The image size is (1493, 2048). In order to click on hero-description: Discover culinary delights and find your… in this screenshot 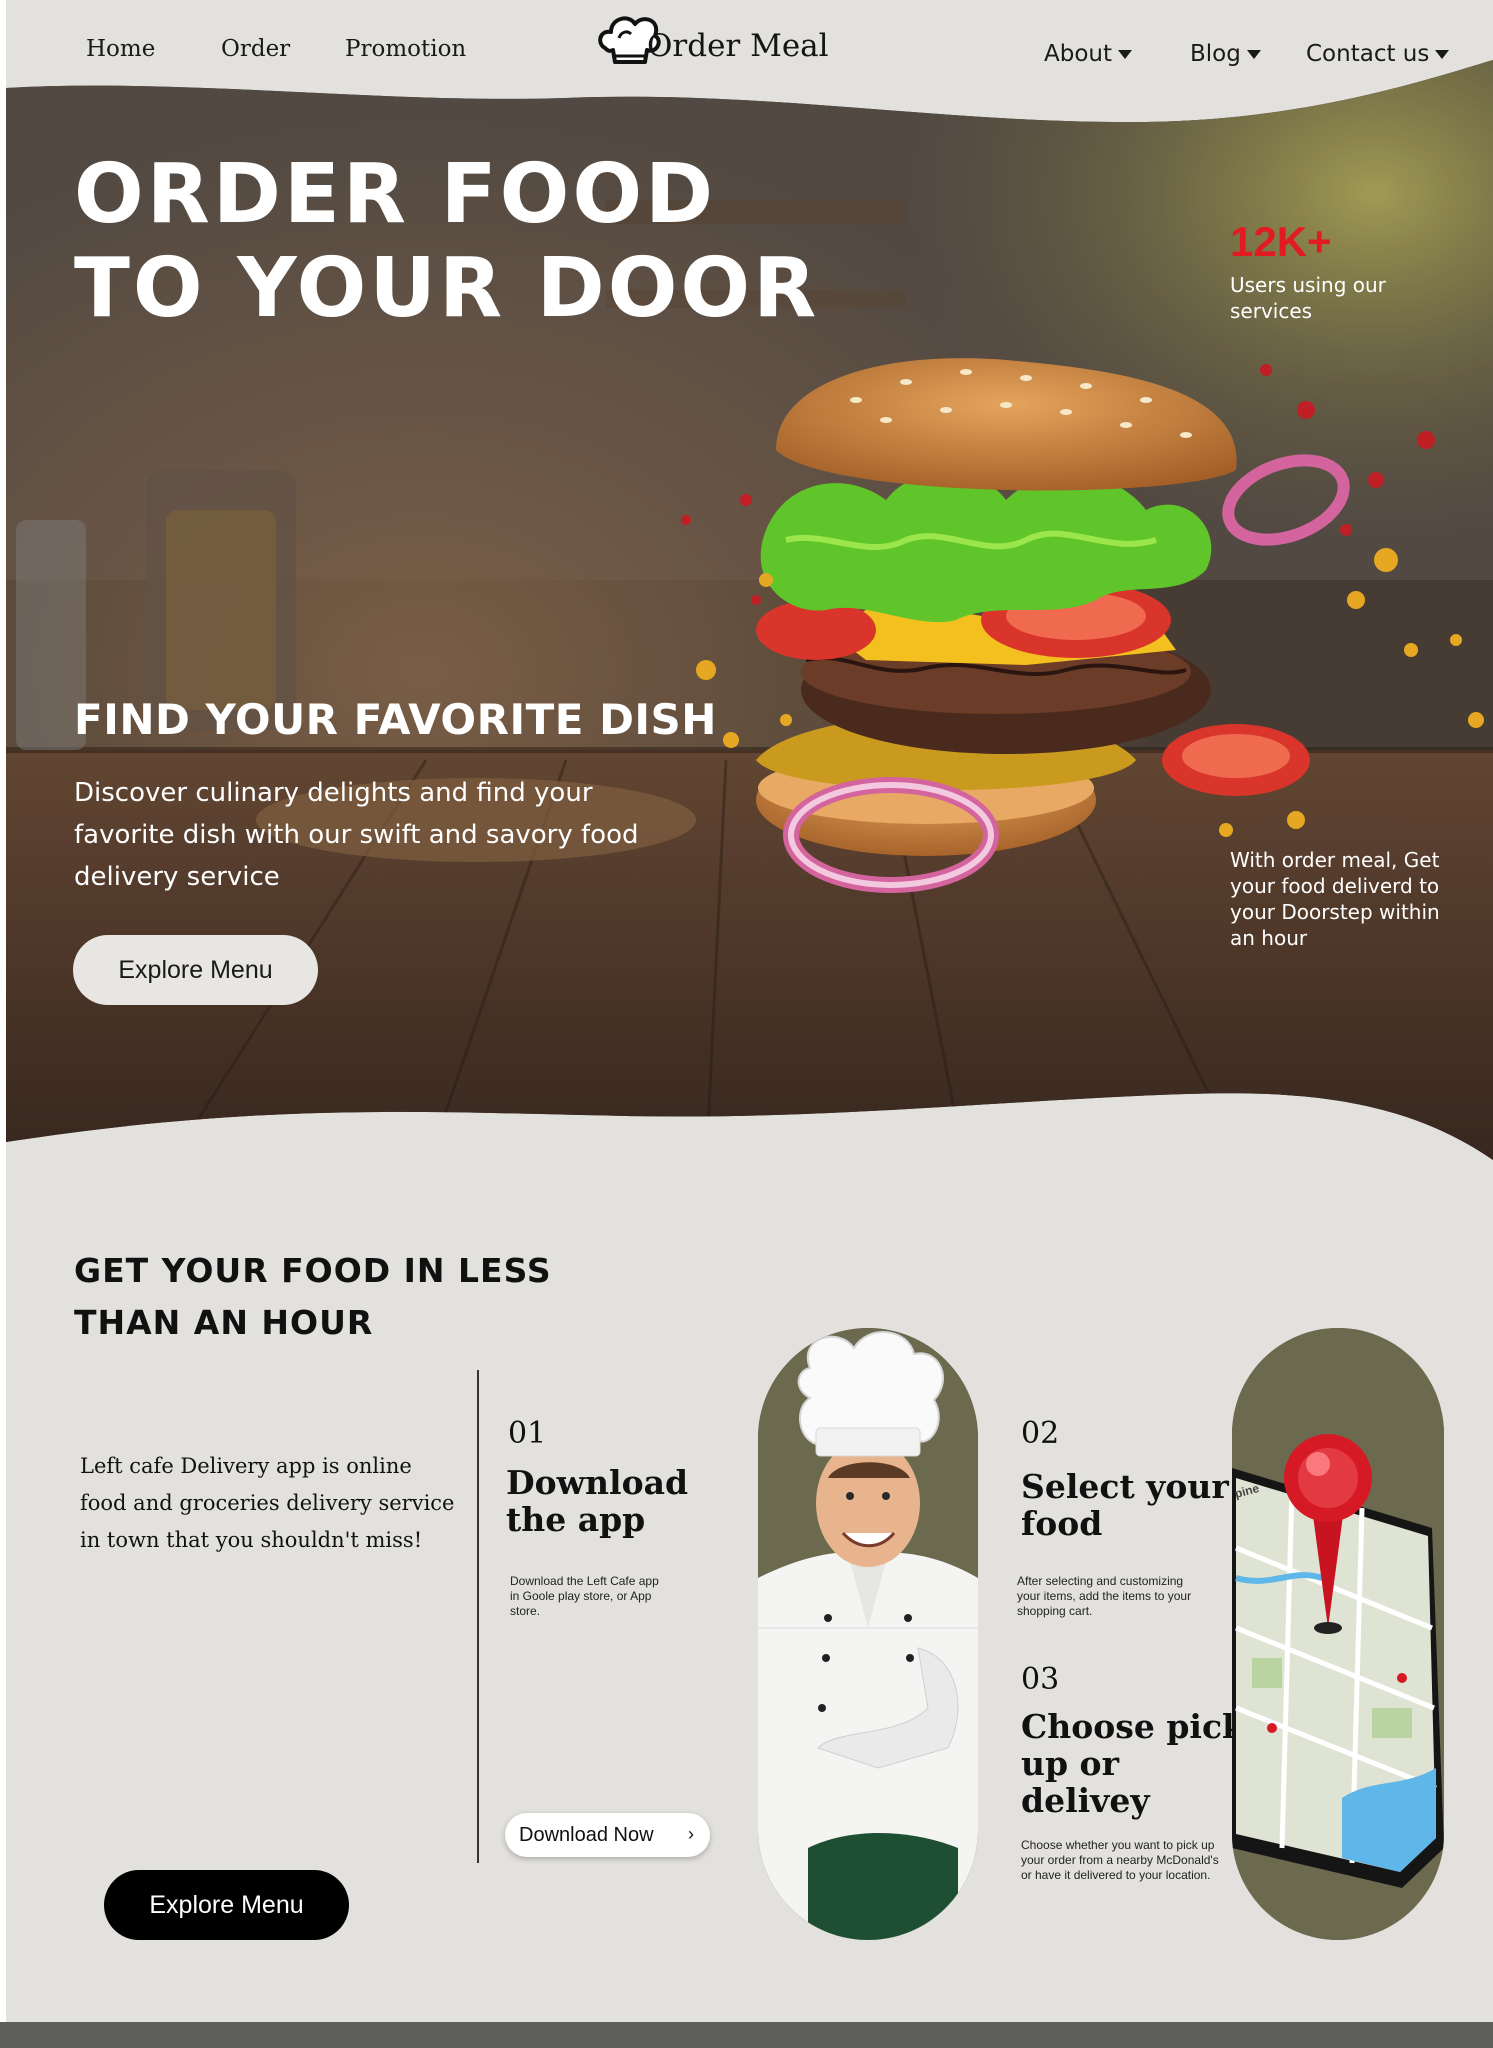, I will do `click(356, 835)`.